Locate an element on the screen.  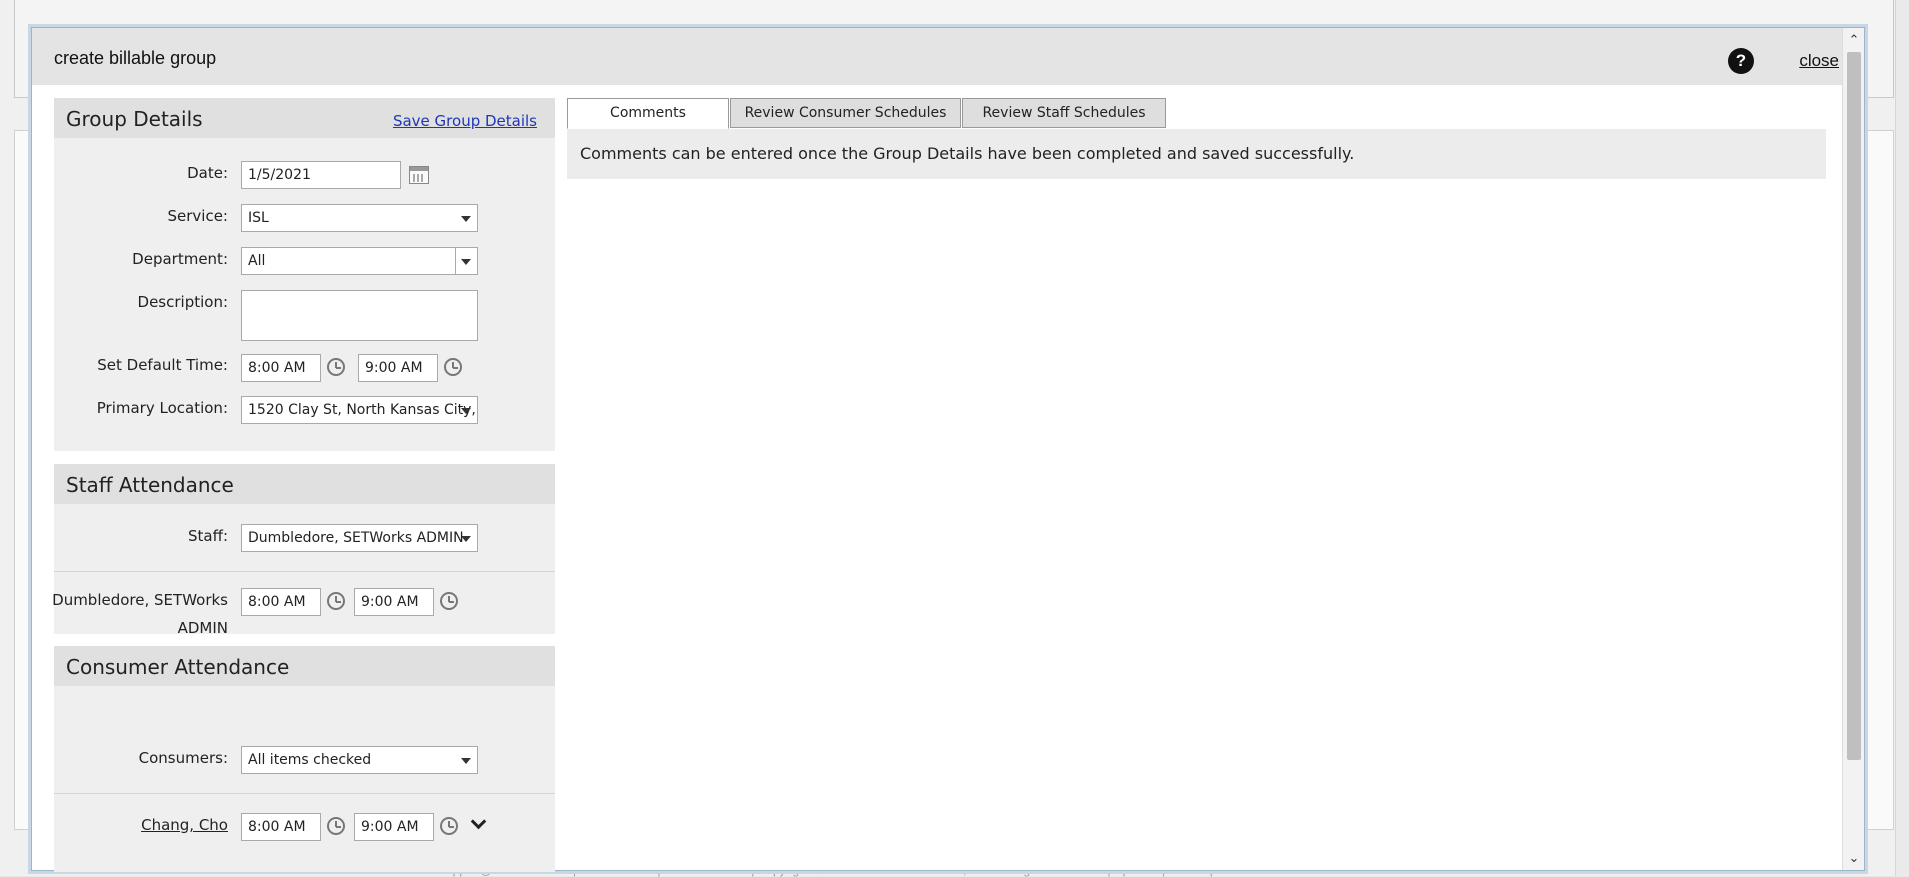
location-label: Primary Location: is located at coordinates (162, 408).